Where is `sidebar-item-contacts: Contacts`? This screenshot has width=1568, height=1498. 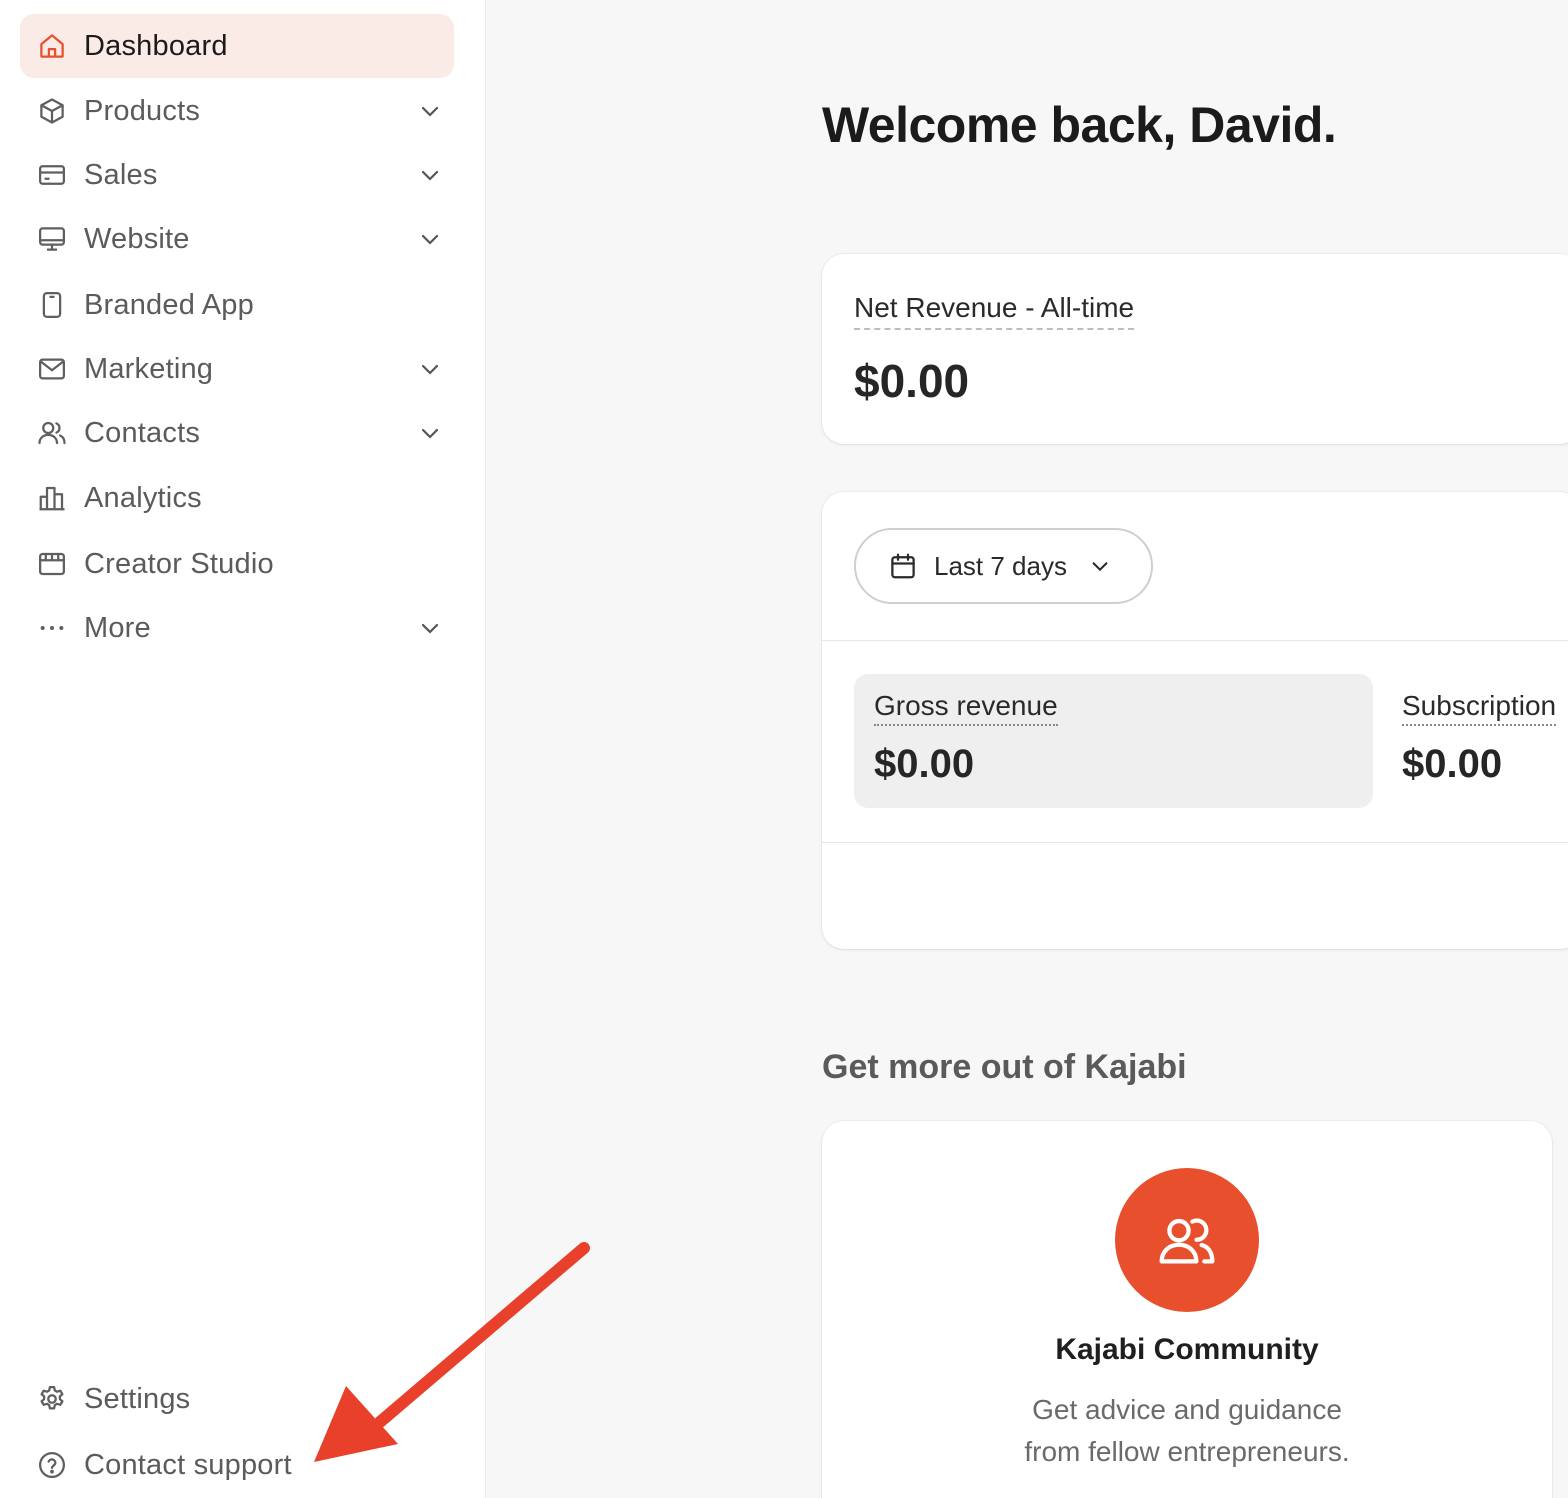 sidebar-item-contacts: Contacts is located at coordinates (237, 433).